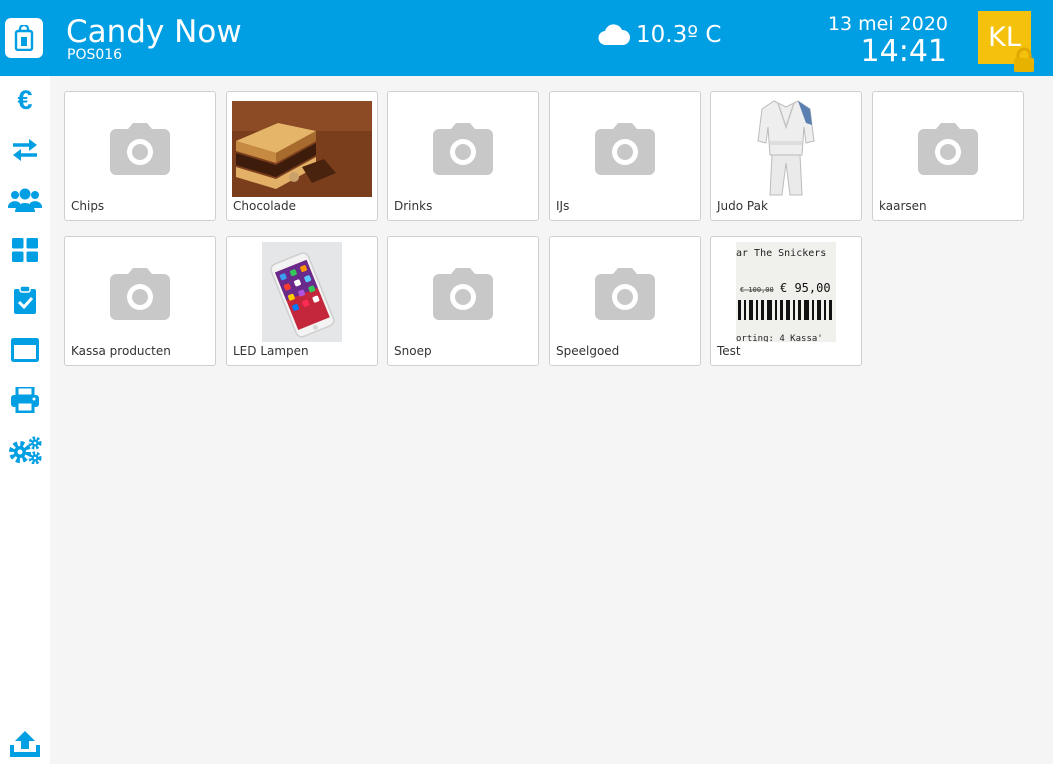 The height and width of the screenshot is (764, 1053). What do you see at coordinates (413, 206) in the screenshot?
I see `category-label: Drinks` at bounding box center [413, 206].